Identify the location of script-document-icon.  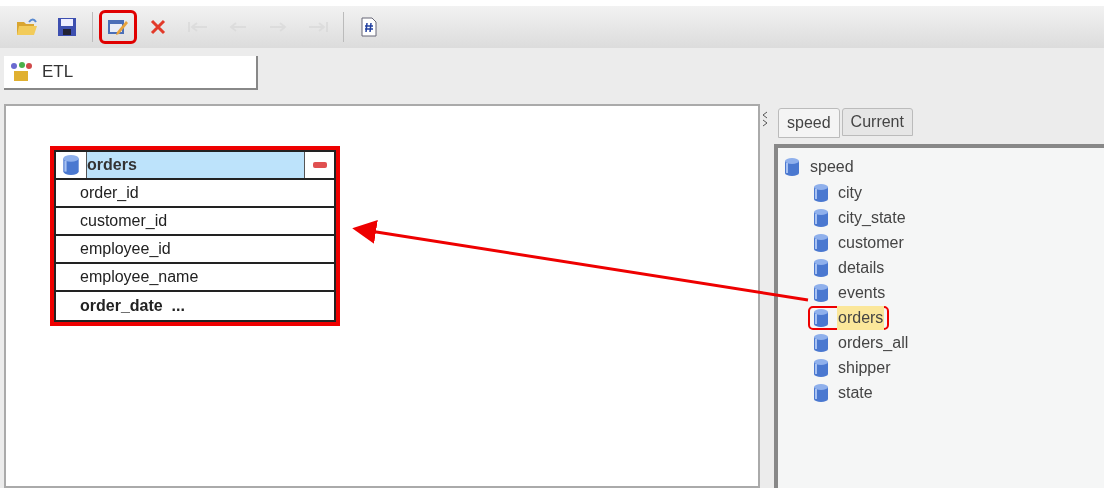
(369, 27).